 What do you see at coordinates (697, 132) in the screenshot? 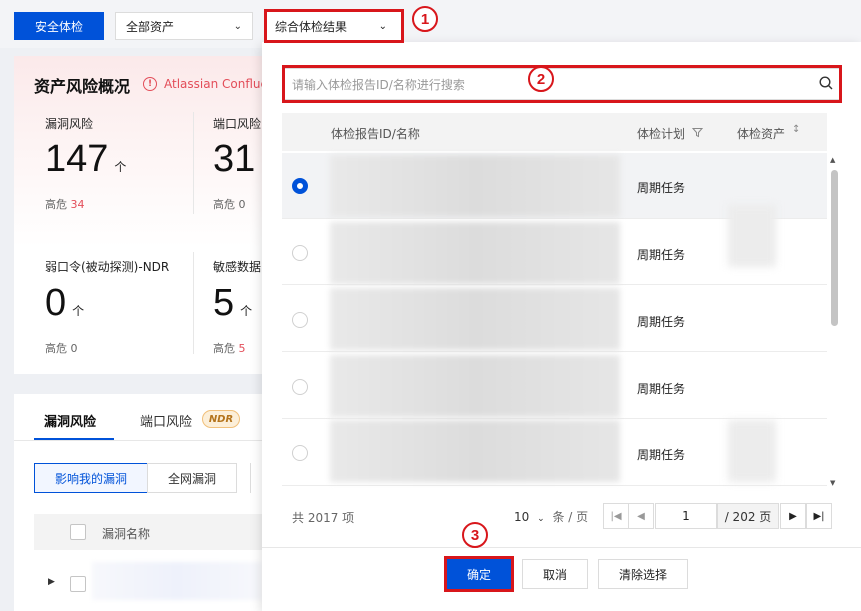
I see `filter-icon` at bounding box center [697, 132].